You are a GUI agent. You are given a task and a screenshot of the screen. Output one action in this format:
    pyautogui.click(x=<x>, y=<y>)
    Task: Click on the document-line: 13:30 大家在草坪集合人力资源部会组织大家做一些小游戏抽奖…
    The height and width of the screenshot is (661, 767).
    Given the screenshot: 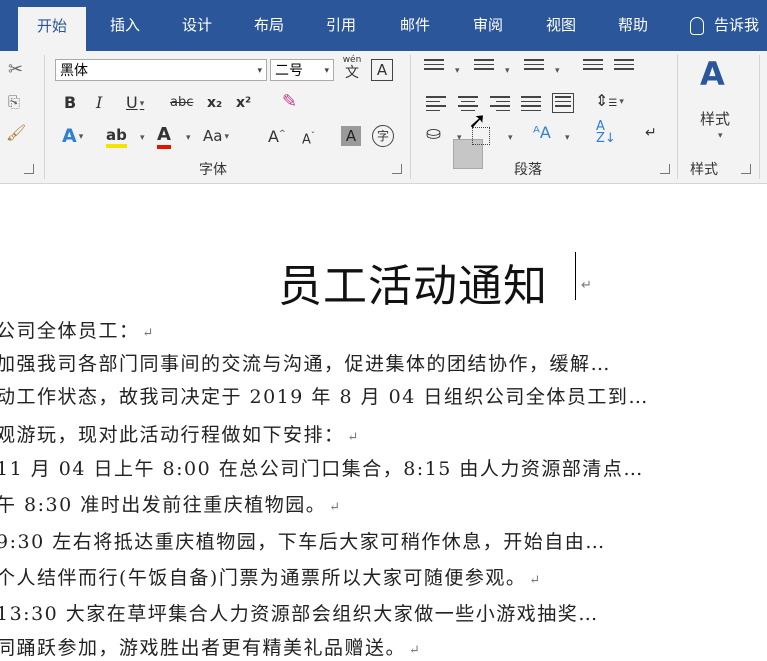 What is the action you would take?
    pyautogui.click(x=299, y=612)
    